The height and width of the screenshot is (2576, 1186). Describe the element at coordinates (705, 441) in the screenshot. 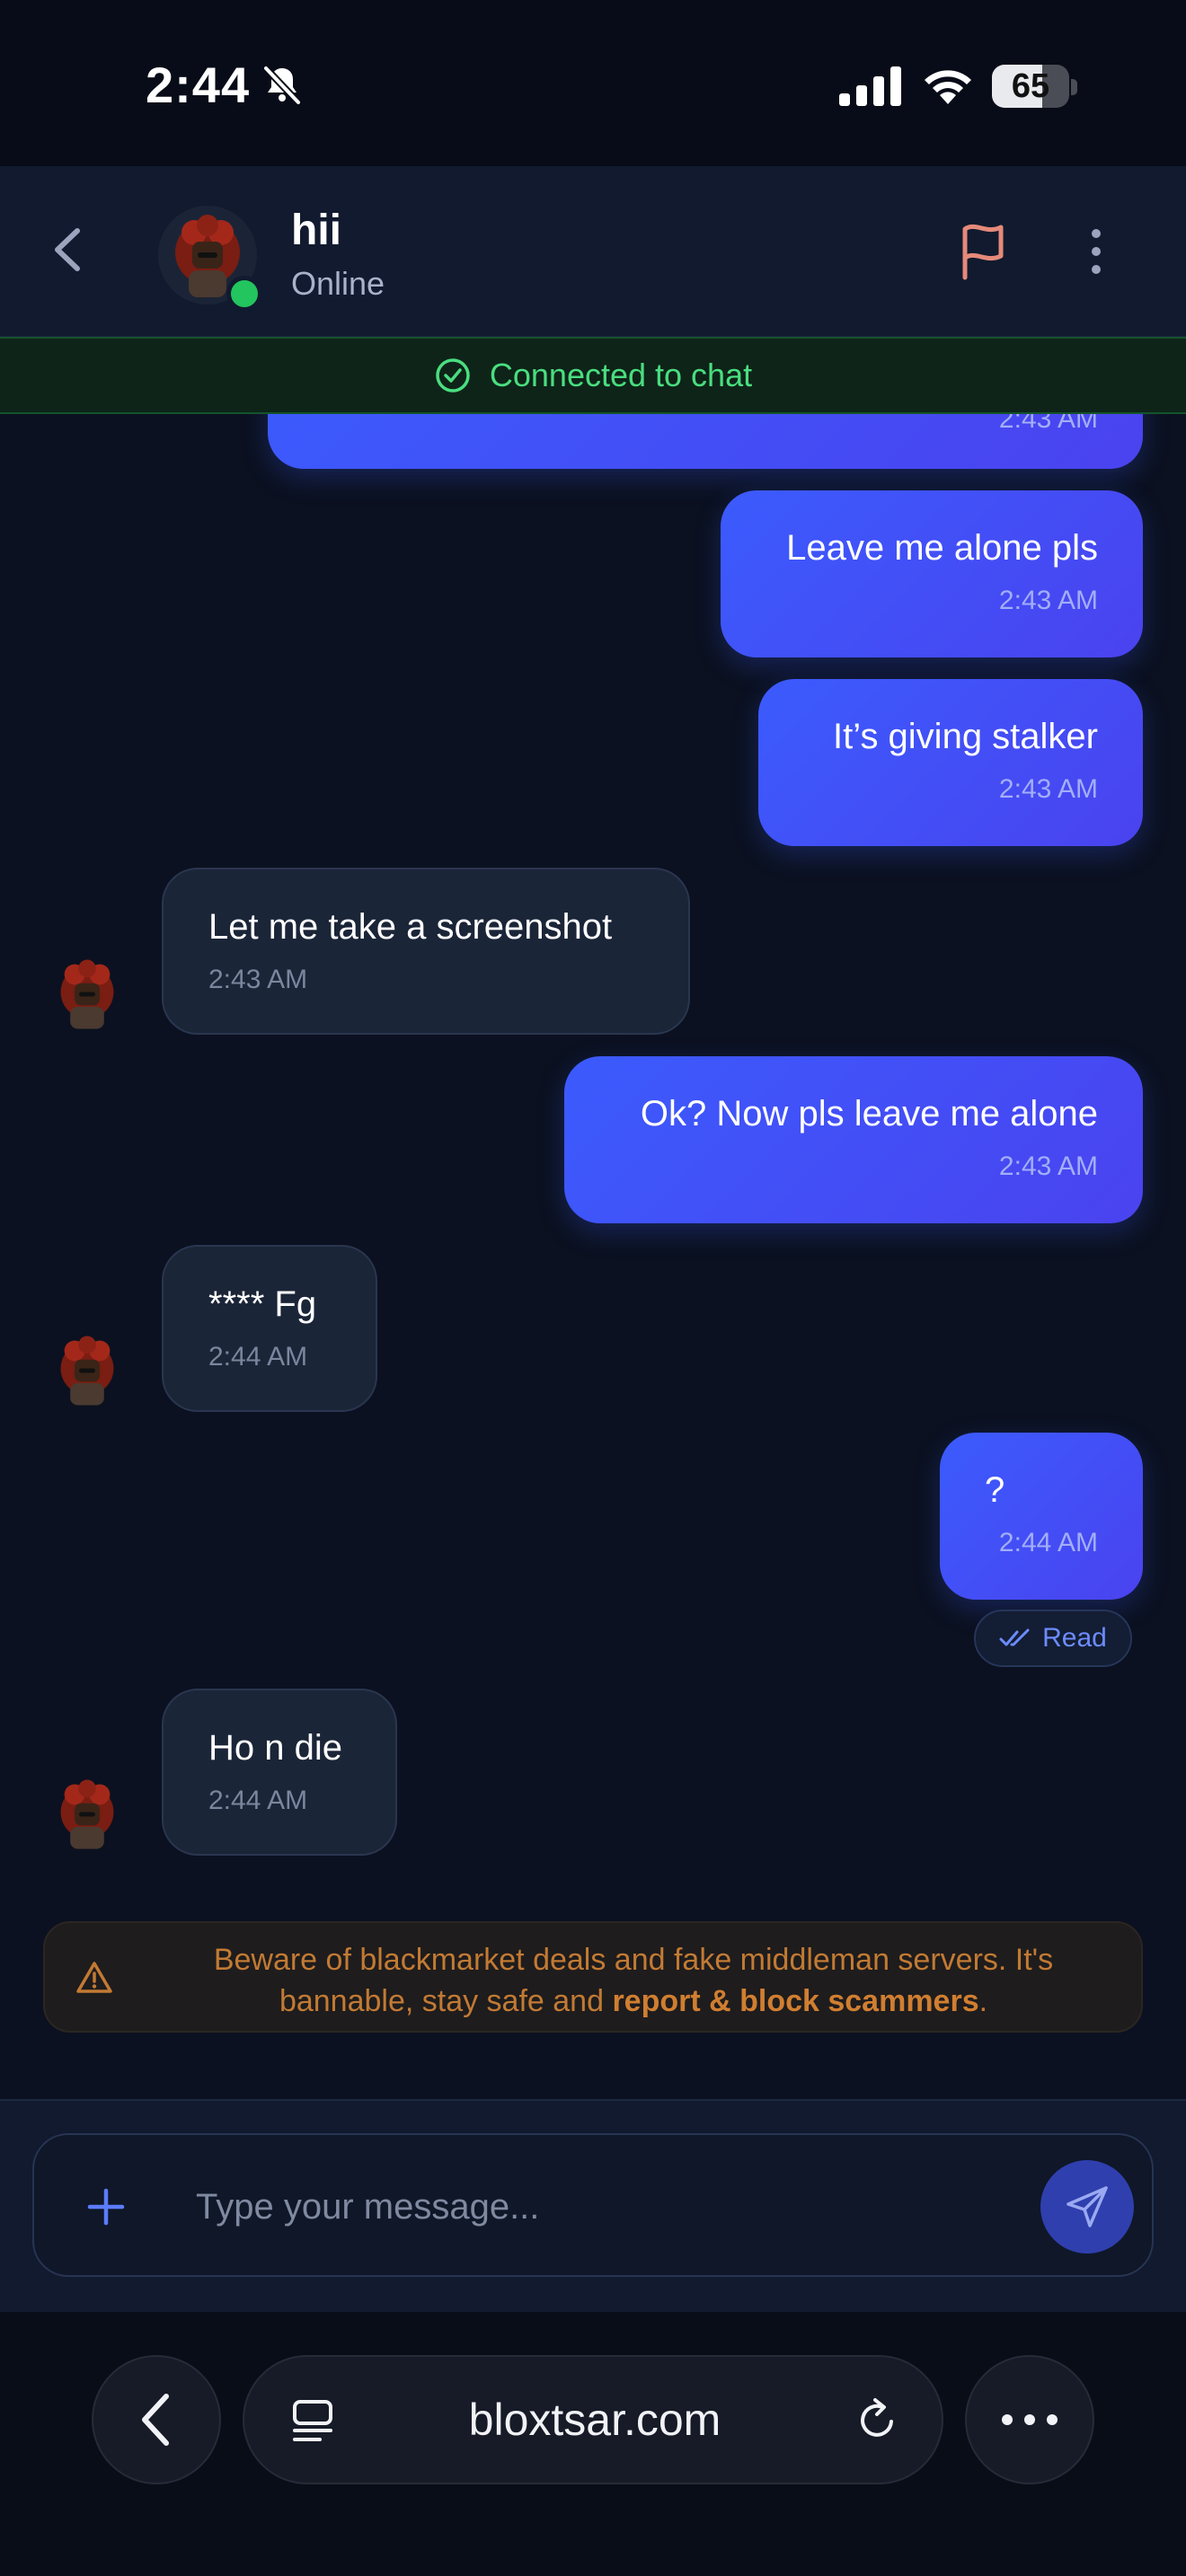

I see `message-bubble-outgoing: 2:43 AM` at that location.